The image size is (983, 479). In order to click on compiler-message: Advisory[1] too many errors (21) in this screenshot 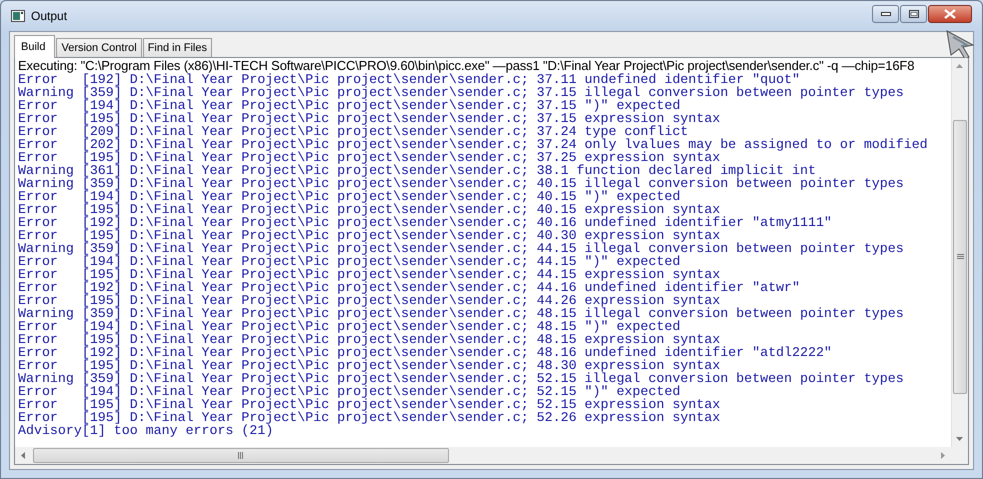, I will do `click(146, 430)`.